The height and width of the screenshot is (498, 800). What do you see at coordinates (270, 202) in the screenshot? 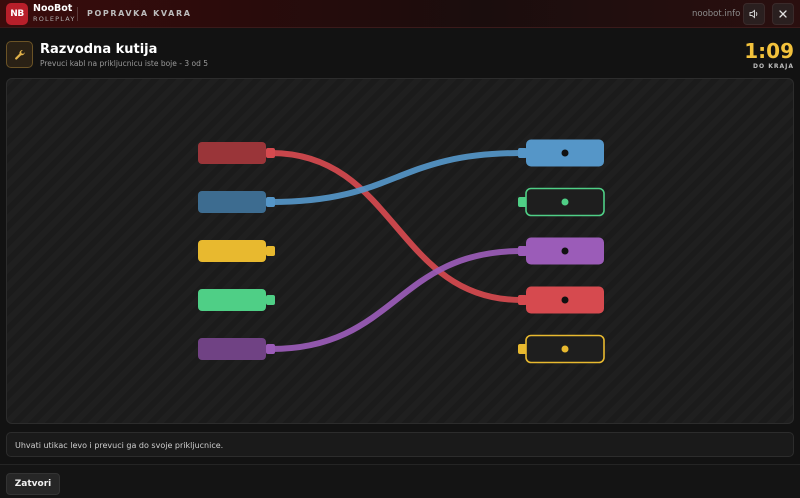
I see `plug-tip-blue` at bounding box center [270, 202].